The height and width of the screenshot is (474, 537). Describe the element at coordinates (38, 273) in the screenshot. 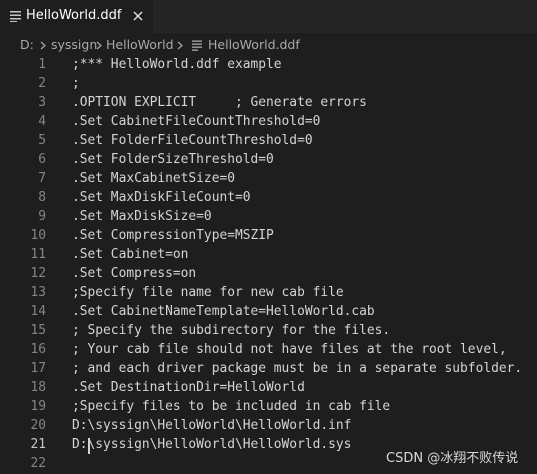

I see `line-number: 12` at that location.